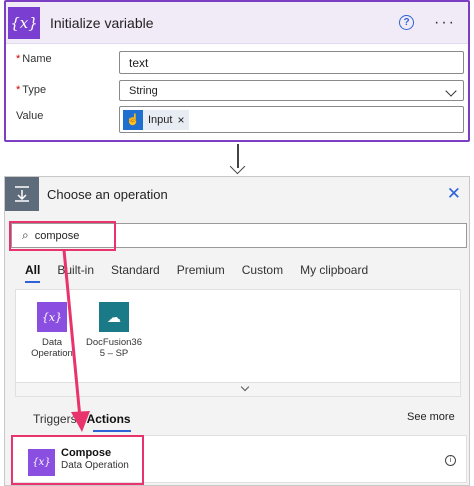 This screenshot has width=474, height=486. I want to click on card-header: Choose an operation ✕, so click(237, 194).